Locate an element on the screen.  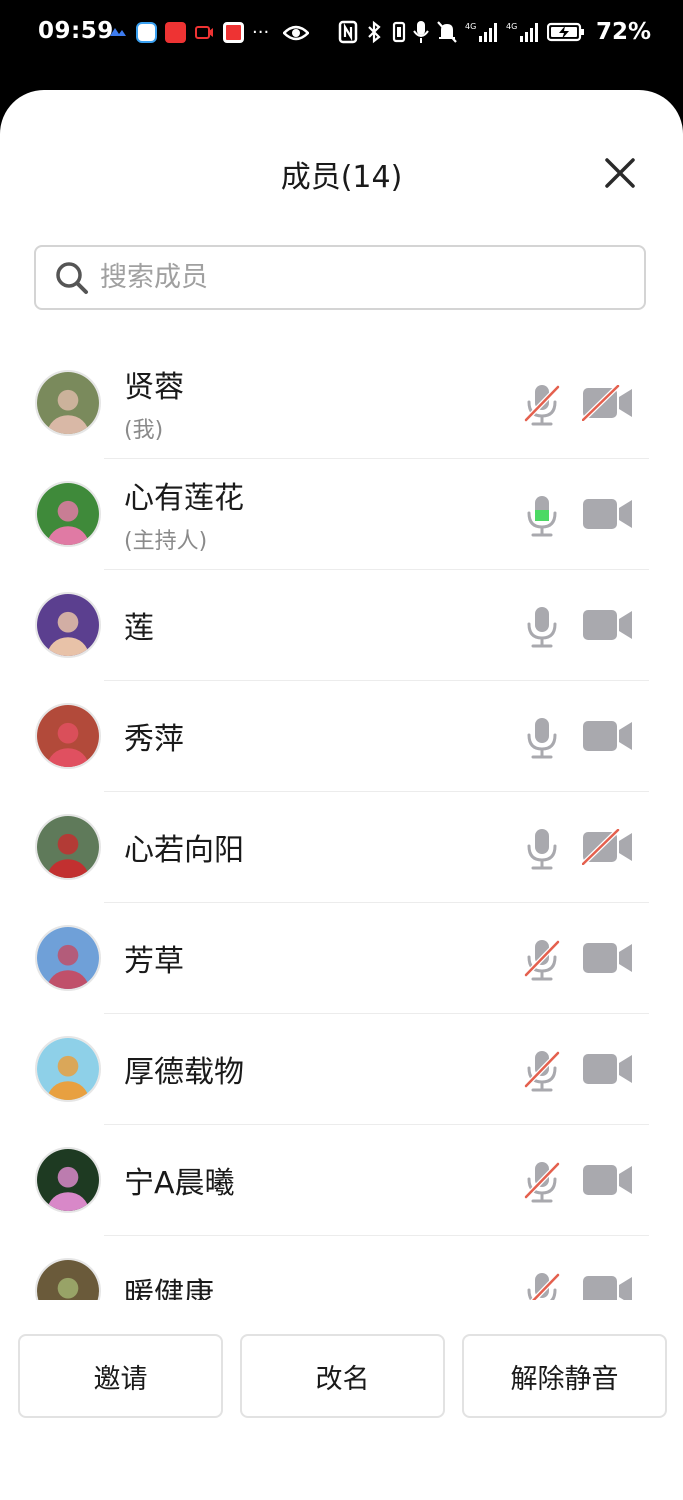
mic-status-icon is located at coordinates (421, 32).